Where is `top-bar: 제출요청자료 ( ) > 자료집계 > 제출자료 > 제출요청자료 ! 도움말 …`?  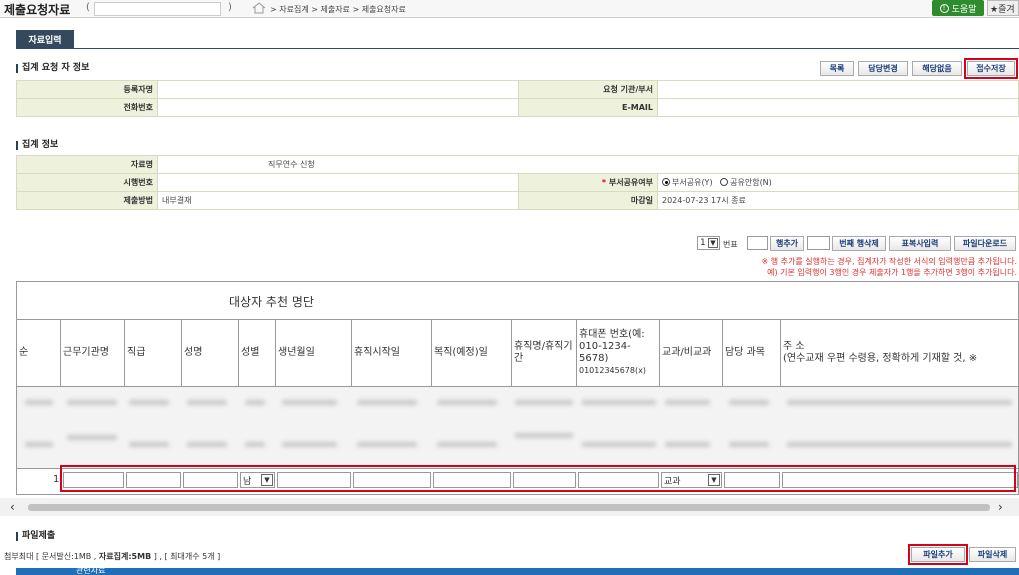 top-bar: 제출요청자료 ( ) > 자료집계 > 제출자료 > 제출요청자료 ! 도움말 … is located at coordinates (509, 9).